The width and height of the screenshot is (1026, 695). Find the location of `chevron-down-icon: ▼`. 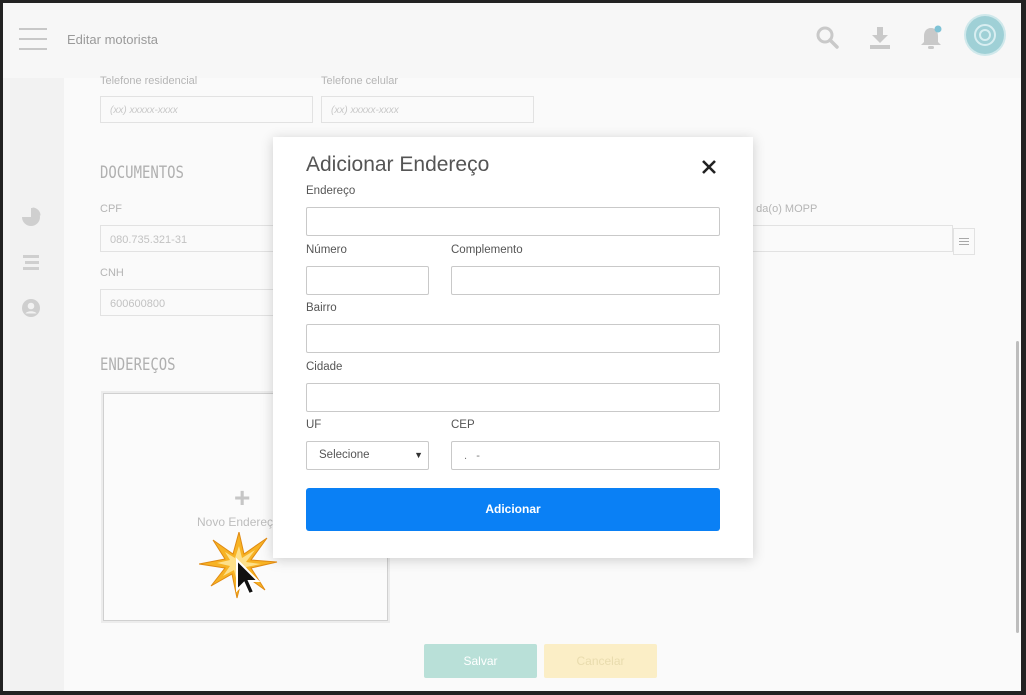

chevron-down-icon: ▼ is located at coordinates (418, 455).